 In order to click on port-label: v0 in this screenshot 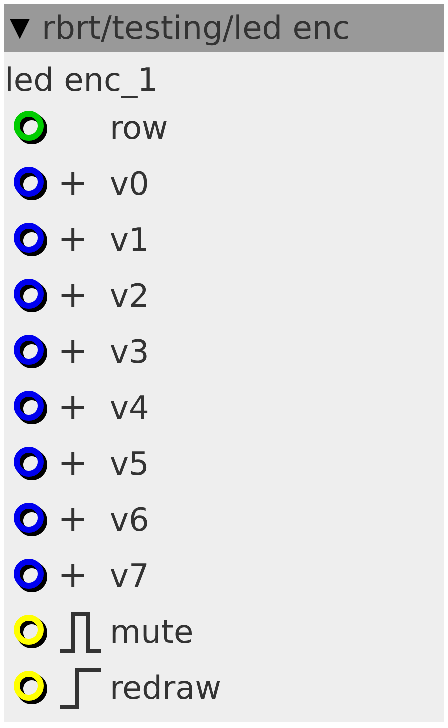, I will do `click(130, 184)`.